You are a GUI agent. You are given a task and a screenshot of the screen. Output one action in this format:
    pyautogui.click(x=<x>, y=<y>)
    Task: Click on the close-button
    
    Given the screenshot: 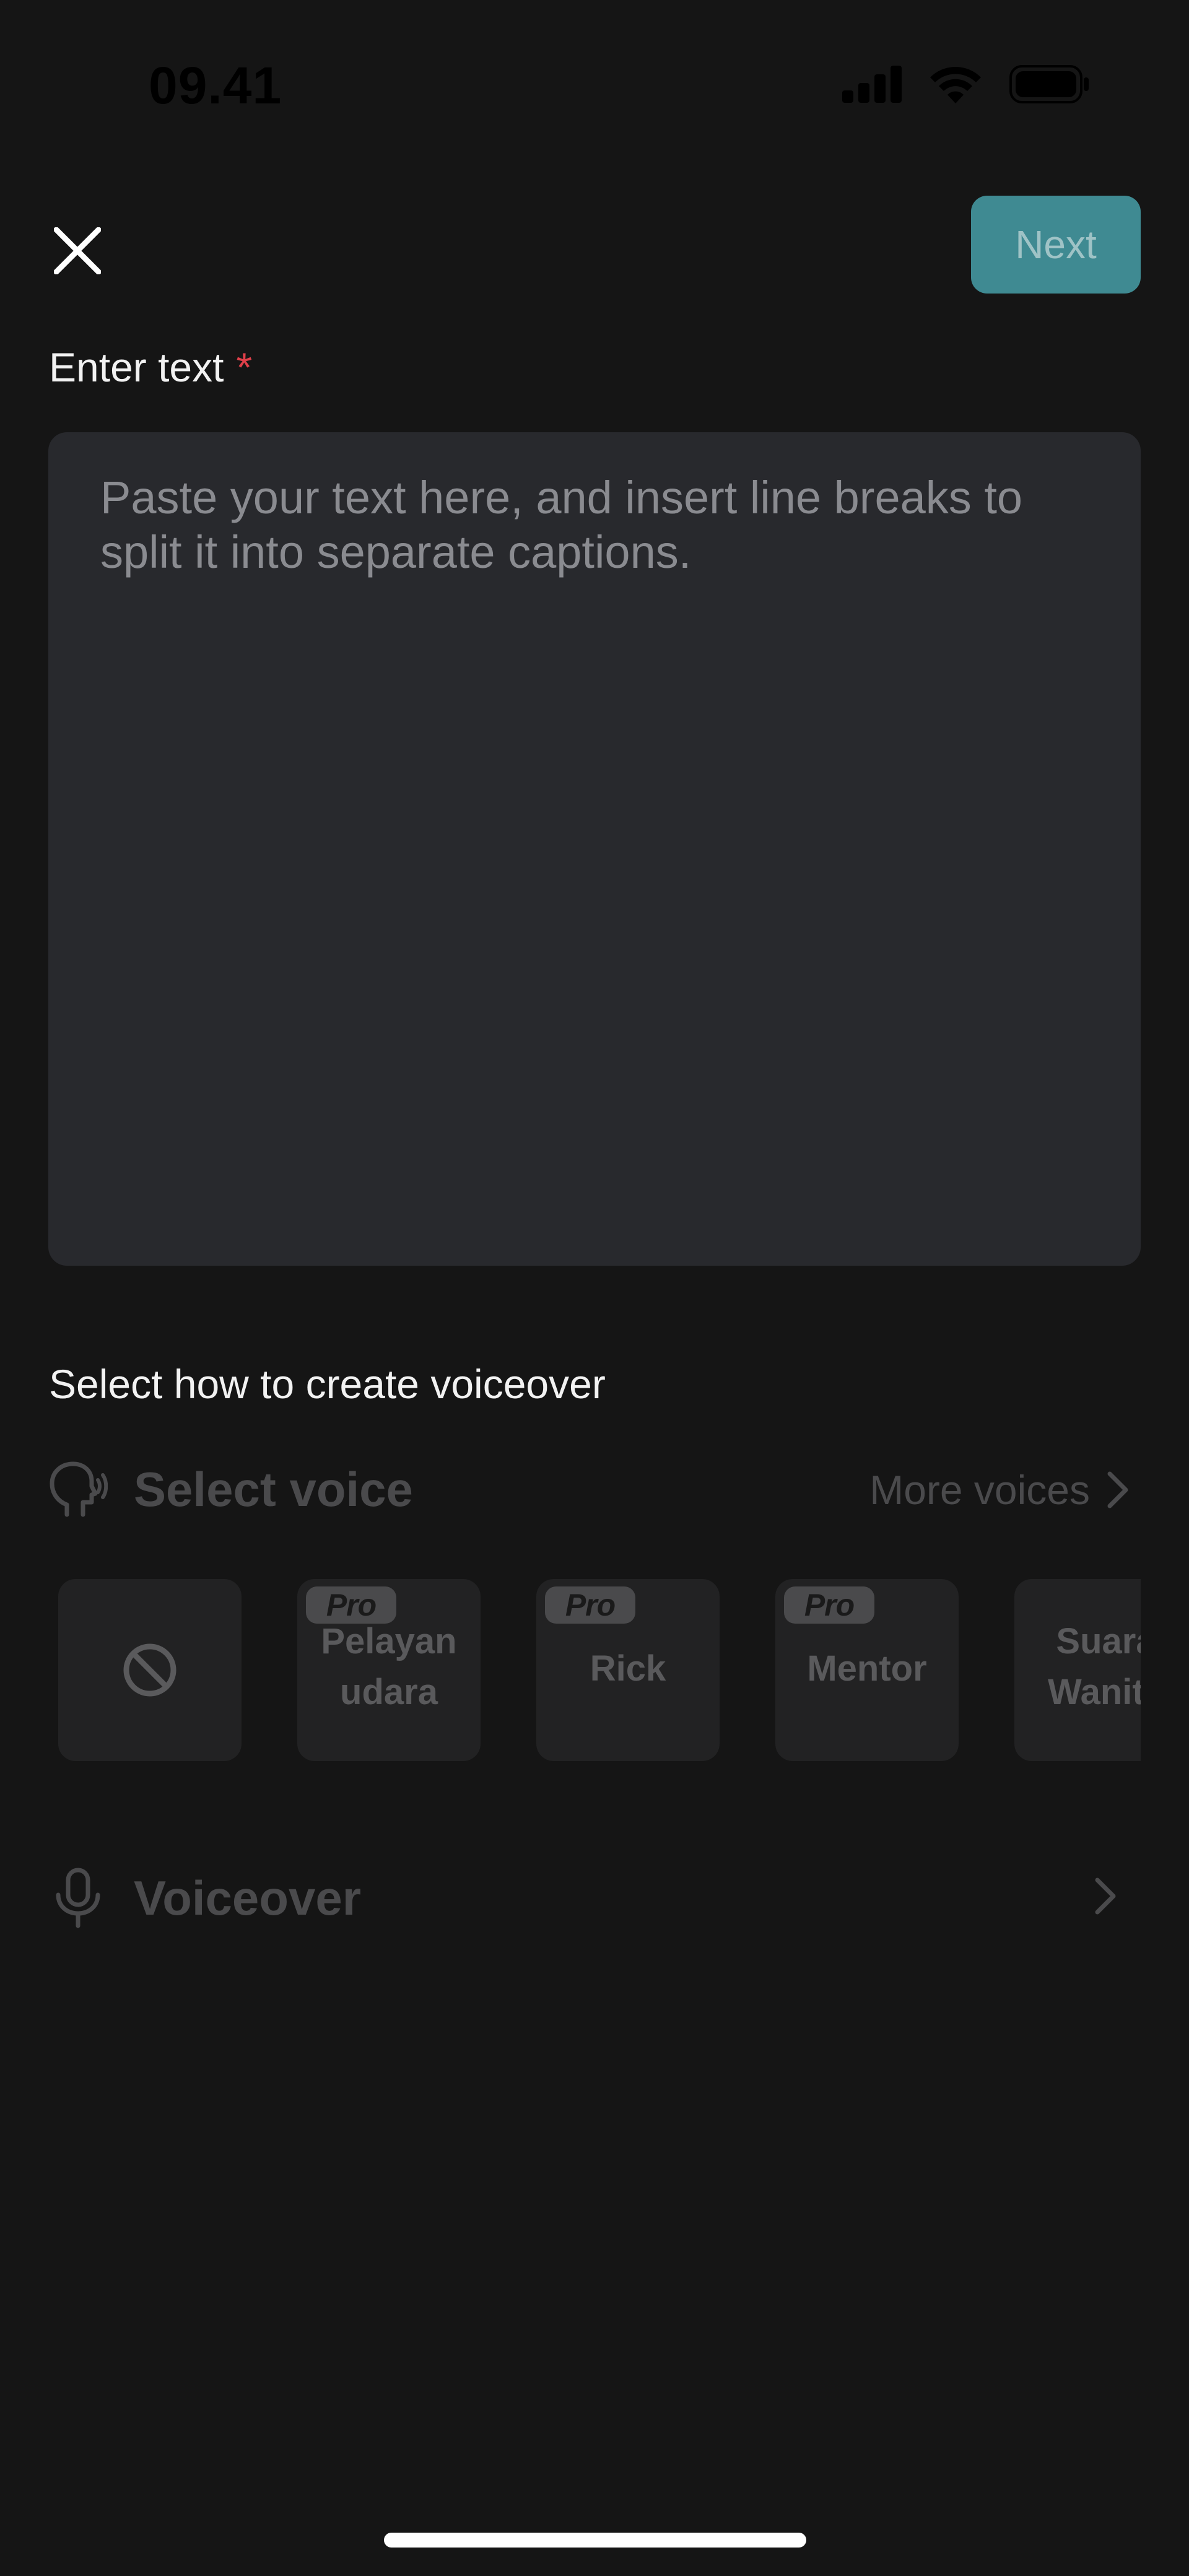 What is the action you would take?
    pyautogui.click(x=77, y=251)
    